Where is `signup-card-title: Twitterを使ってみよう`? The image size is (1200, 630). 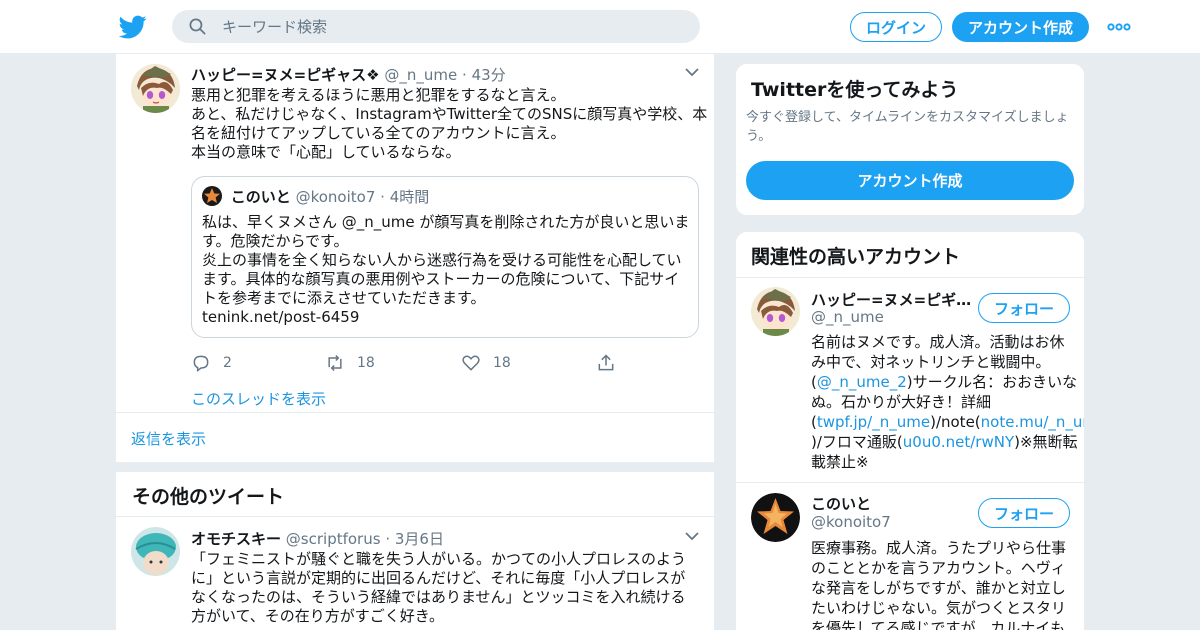
signup-card-title: Twitterを使ってみよう is located at coordinates (855, 90).